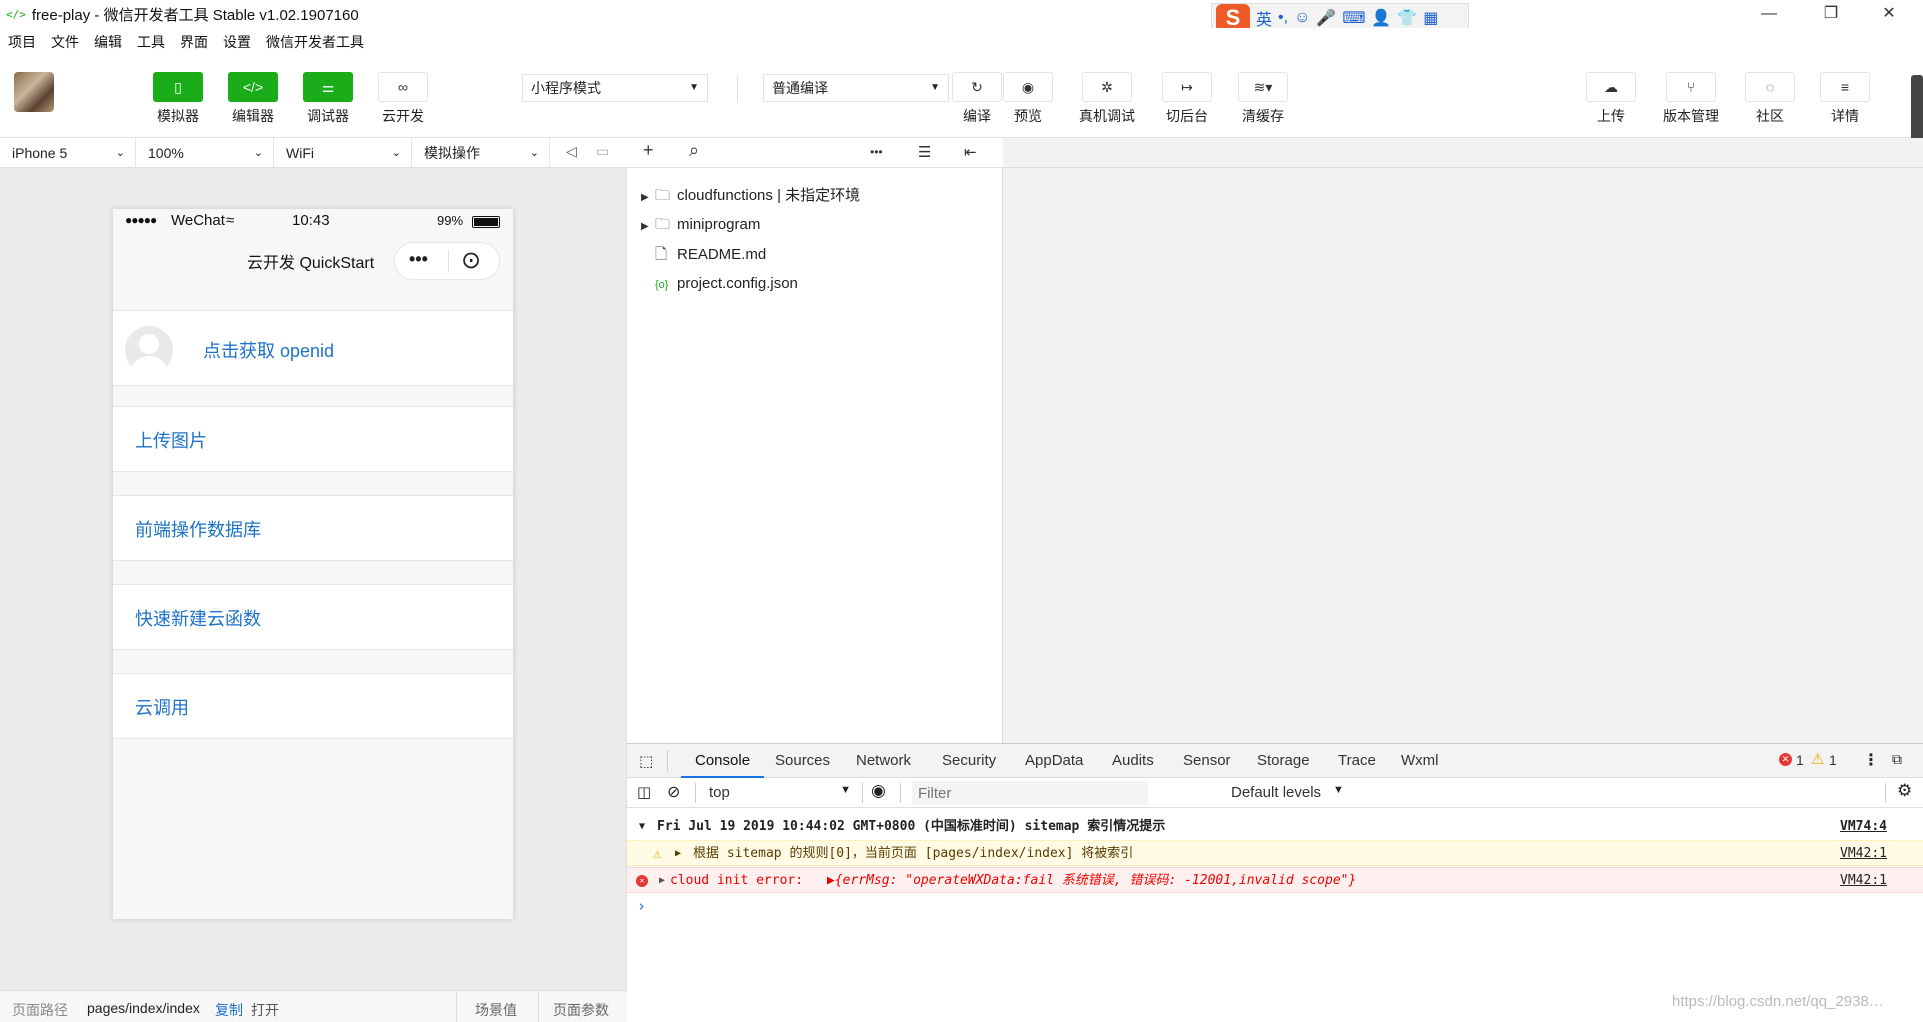 The width and height of the screenshot is (1923, 1022). Describe the element at coordinates (1030, 793) in the screenshot. I see `console-filter-input` at that location.